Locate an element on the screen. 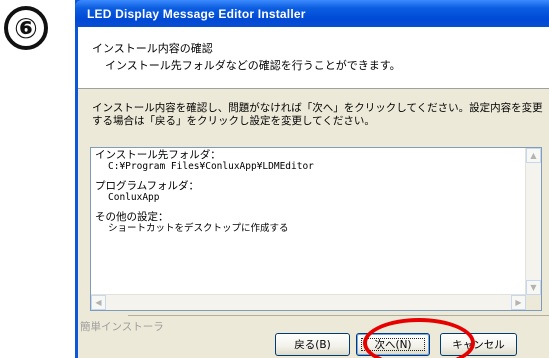  vertical-scrollbar: ▲ ▼ is located at coordinates (533, 221).